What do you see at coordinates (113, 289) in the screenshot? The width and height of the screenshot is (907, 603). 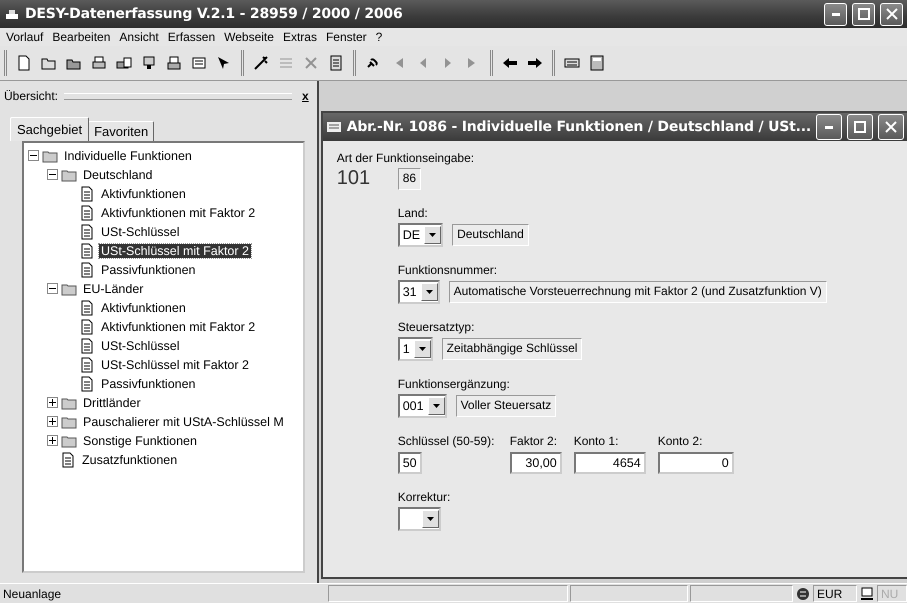 I see `tree-item: EU-Länder` at bounding box center [113, 289].